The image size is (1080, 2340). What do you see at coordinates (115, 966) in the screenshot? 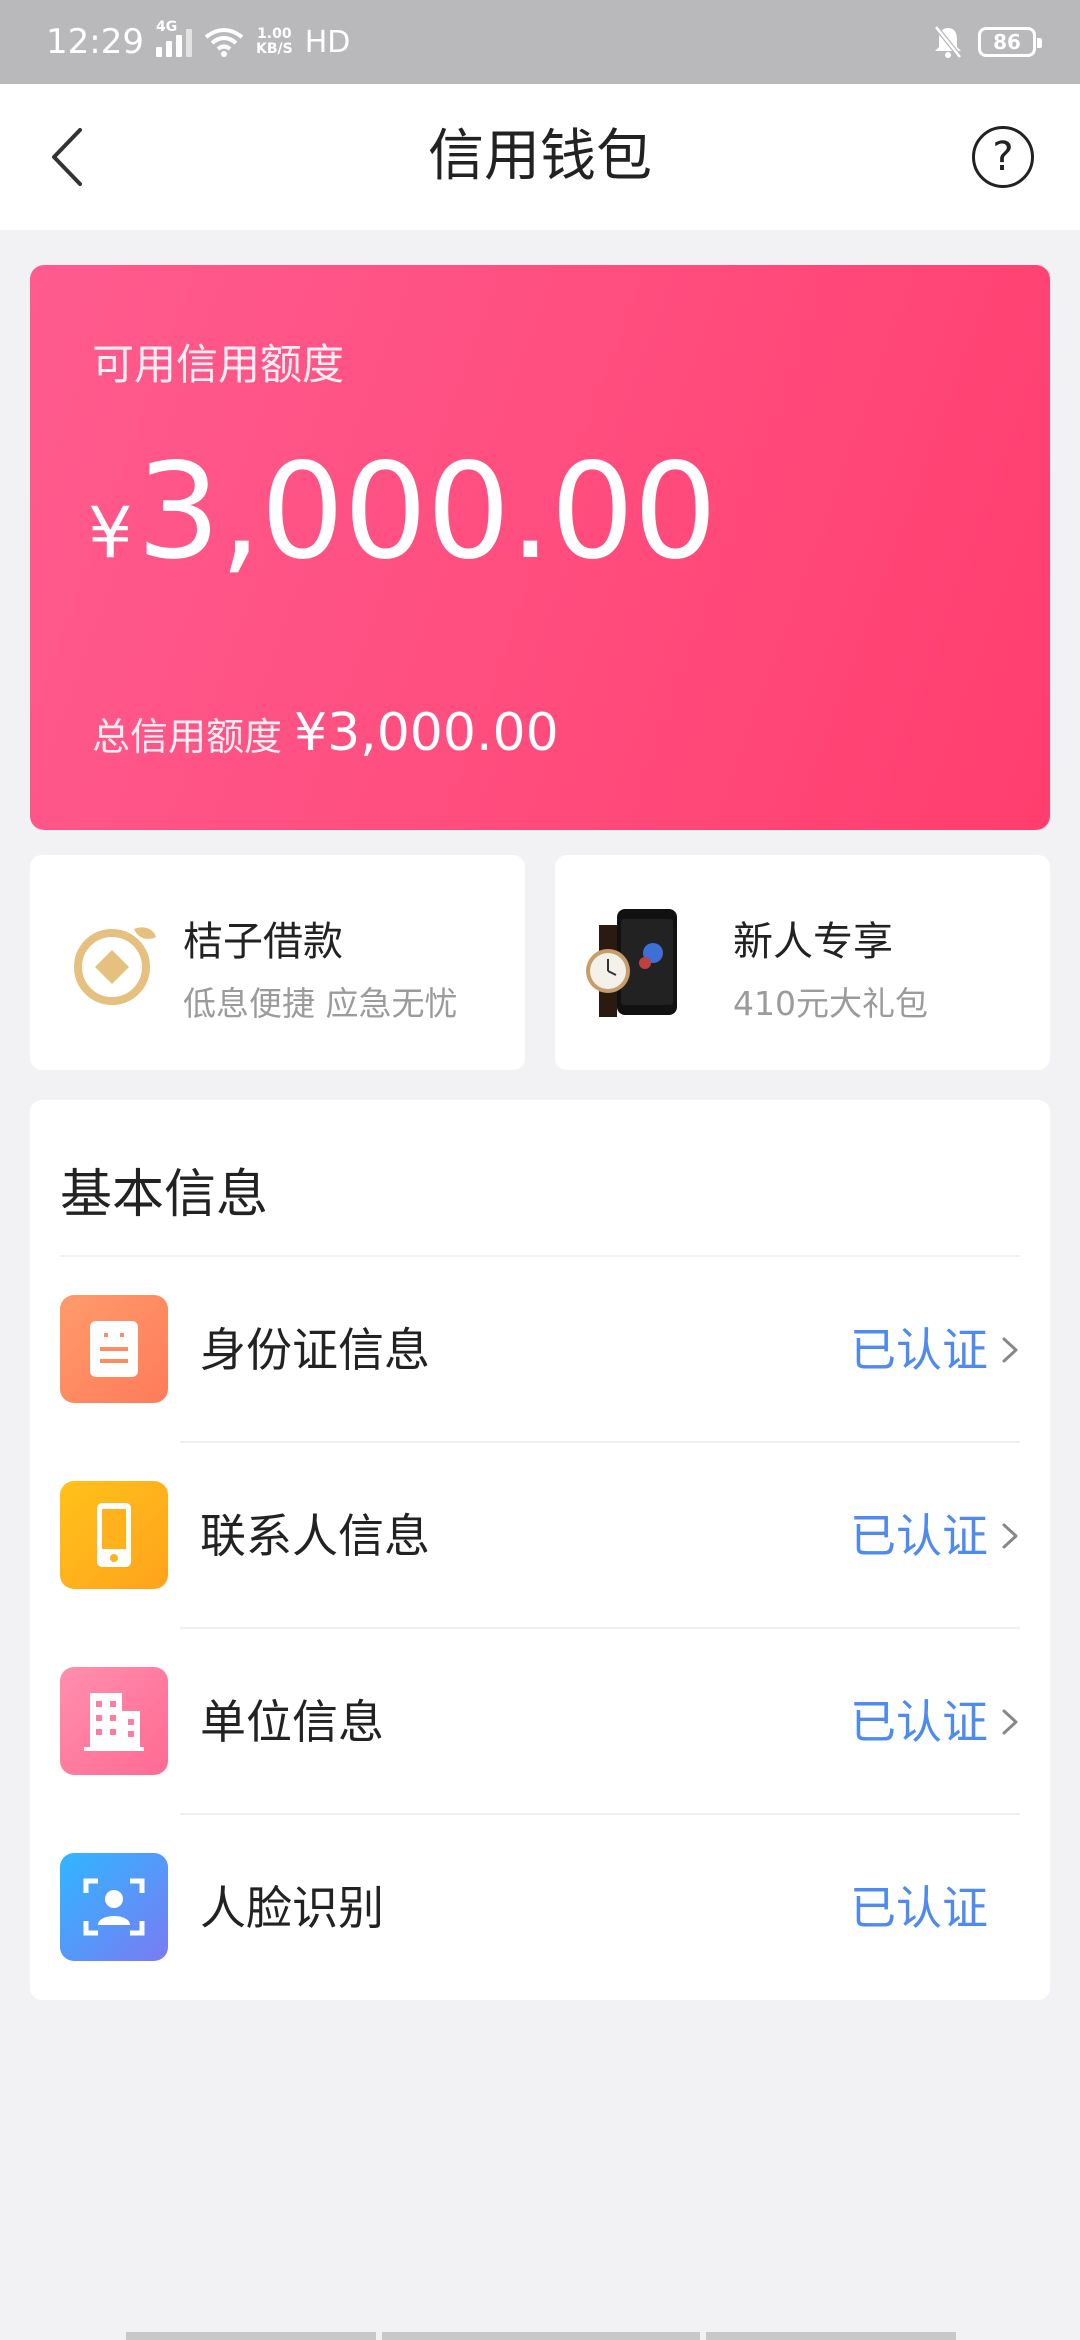
I see `orange-coin-icon` at bounding box center [115, 966].